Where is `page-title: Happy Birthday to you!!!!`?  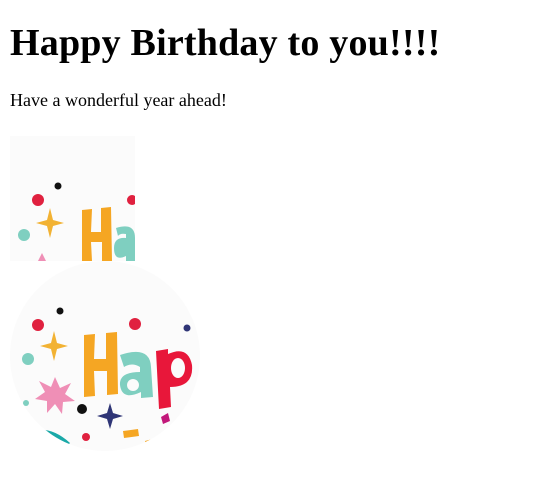
page-title: Happy Birthday to you!!!! is located at coordinates (225, 43).